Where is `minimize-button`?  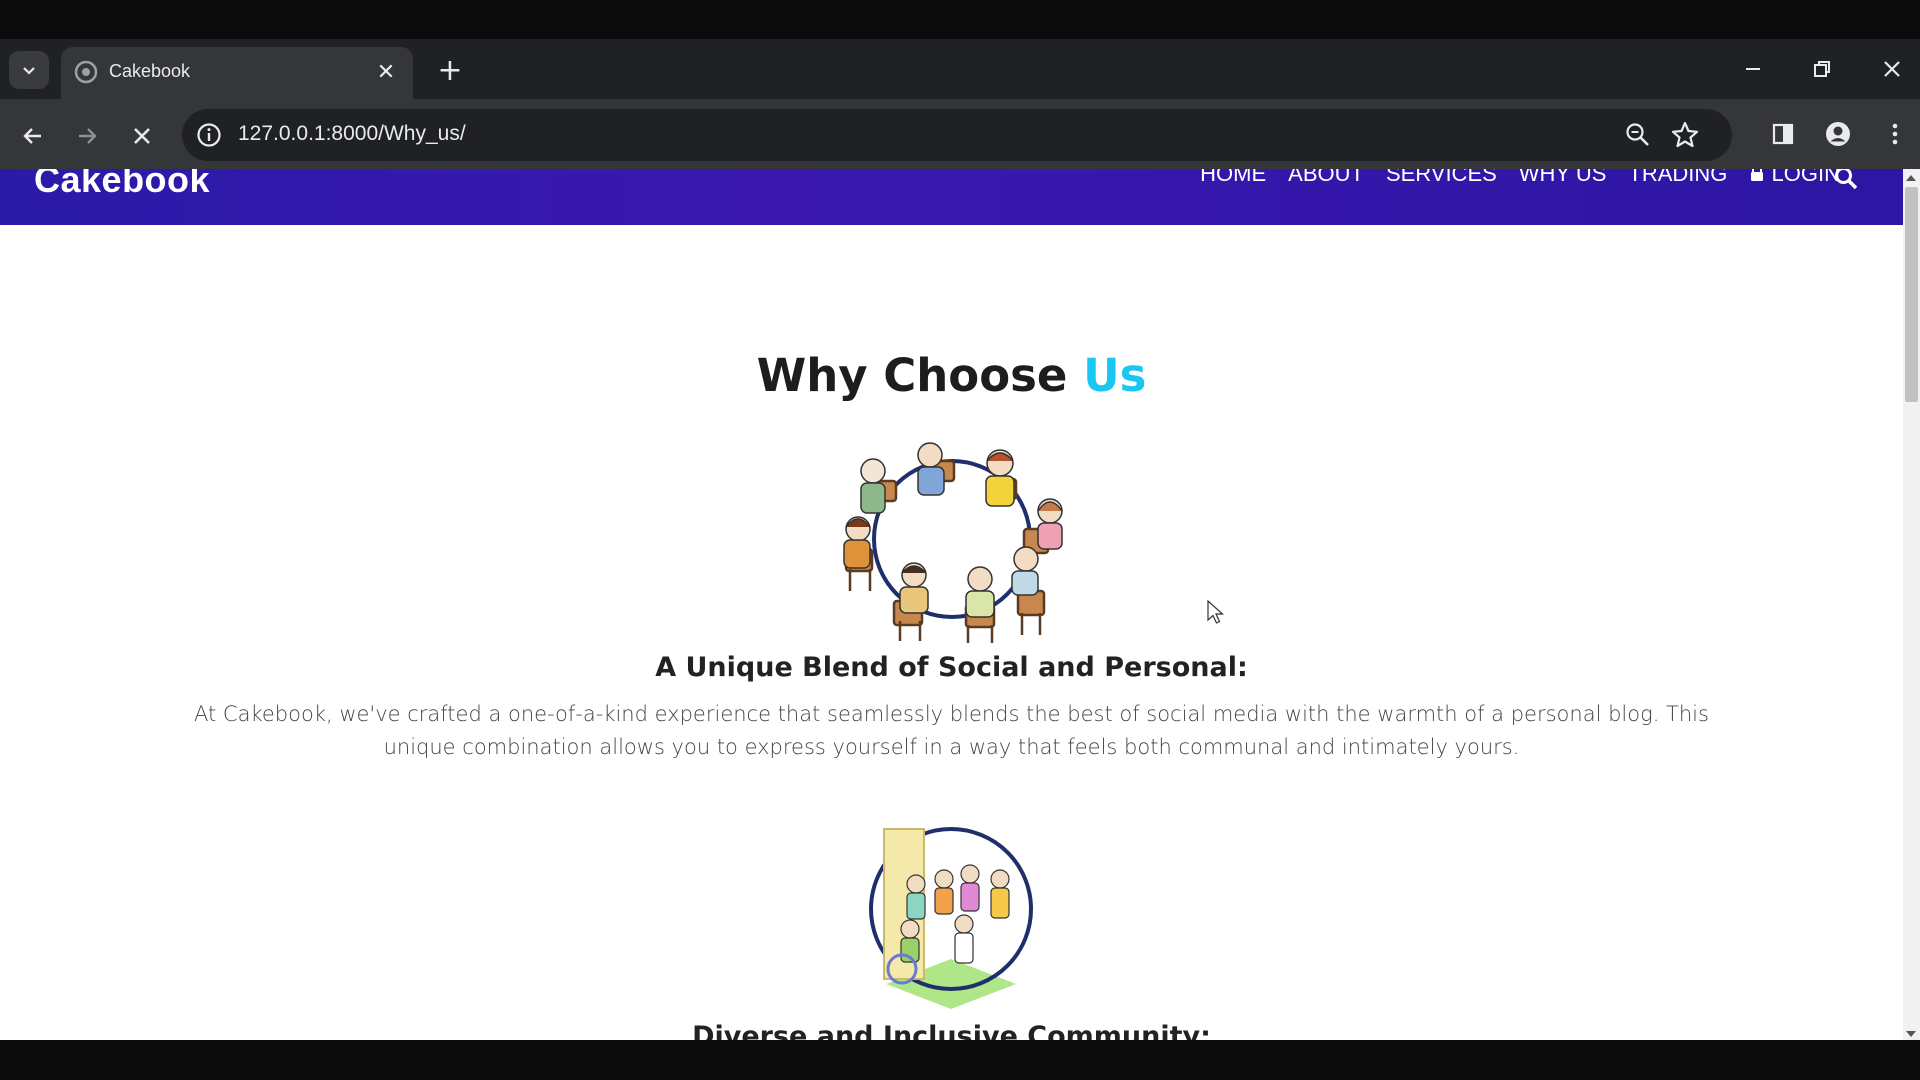
minimize-button is located at coordinates (1753, 69).